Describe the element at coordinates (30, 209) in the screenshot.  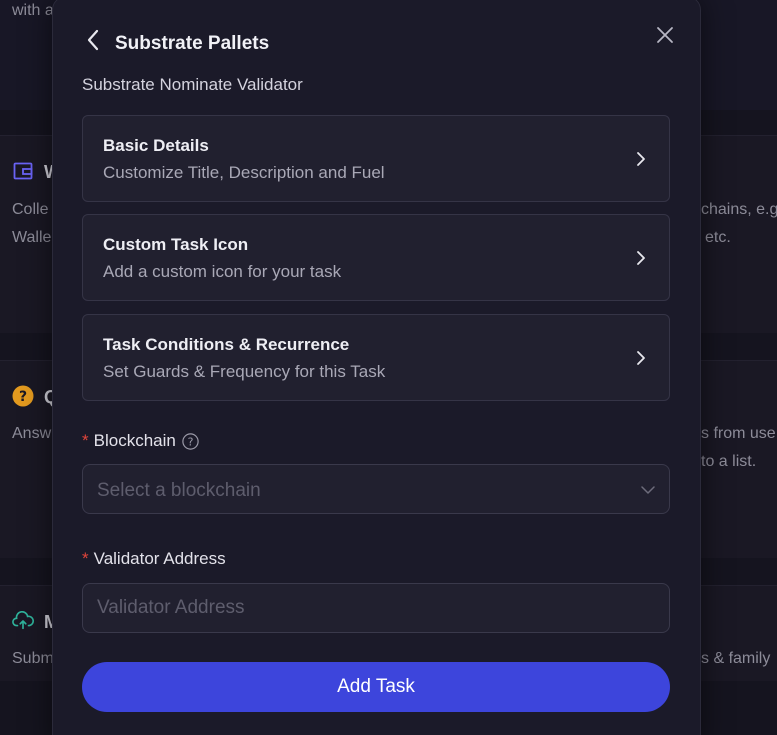
I see `background-card-text: Colle` at that location.